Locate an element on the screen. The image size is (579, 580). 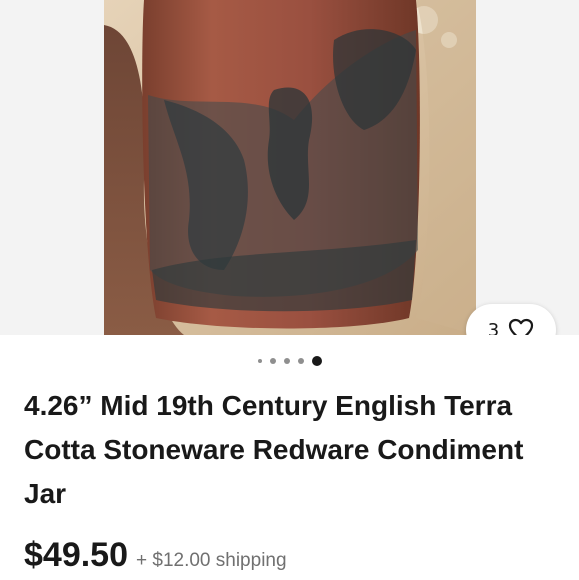
heart-outline-icon is located at coordinates (521, 326).